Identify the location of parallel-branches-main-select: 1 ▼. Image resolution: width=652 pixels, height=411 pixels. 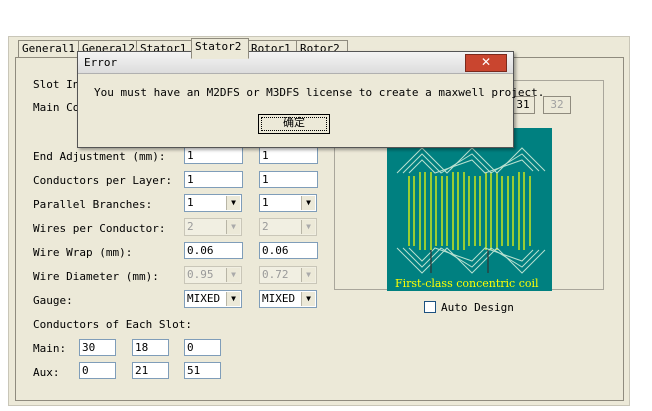
(213, 203).